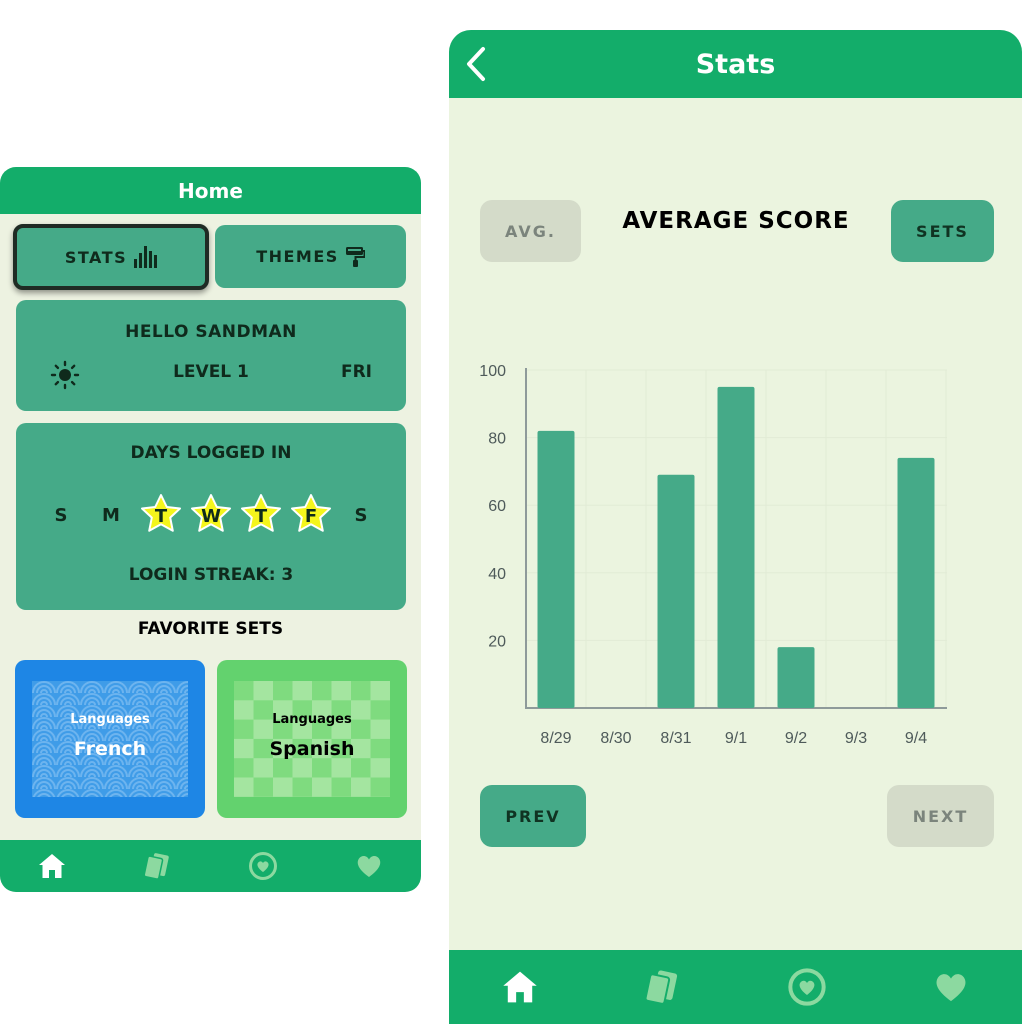 Image resolution: width=1024 pixels, height=1024 pixels. I want to click on days-logged-in-card: DAYS LOGGED IN S M T W T F S LOGIN STREAK: 3, so click(211, 516).